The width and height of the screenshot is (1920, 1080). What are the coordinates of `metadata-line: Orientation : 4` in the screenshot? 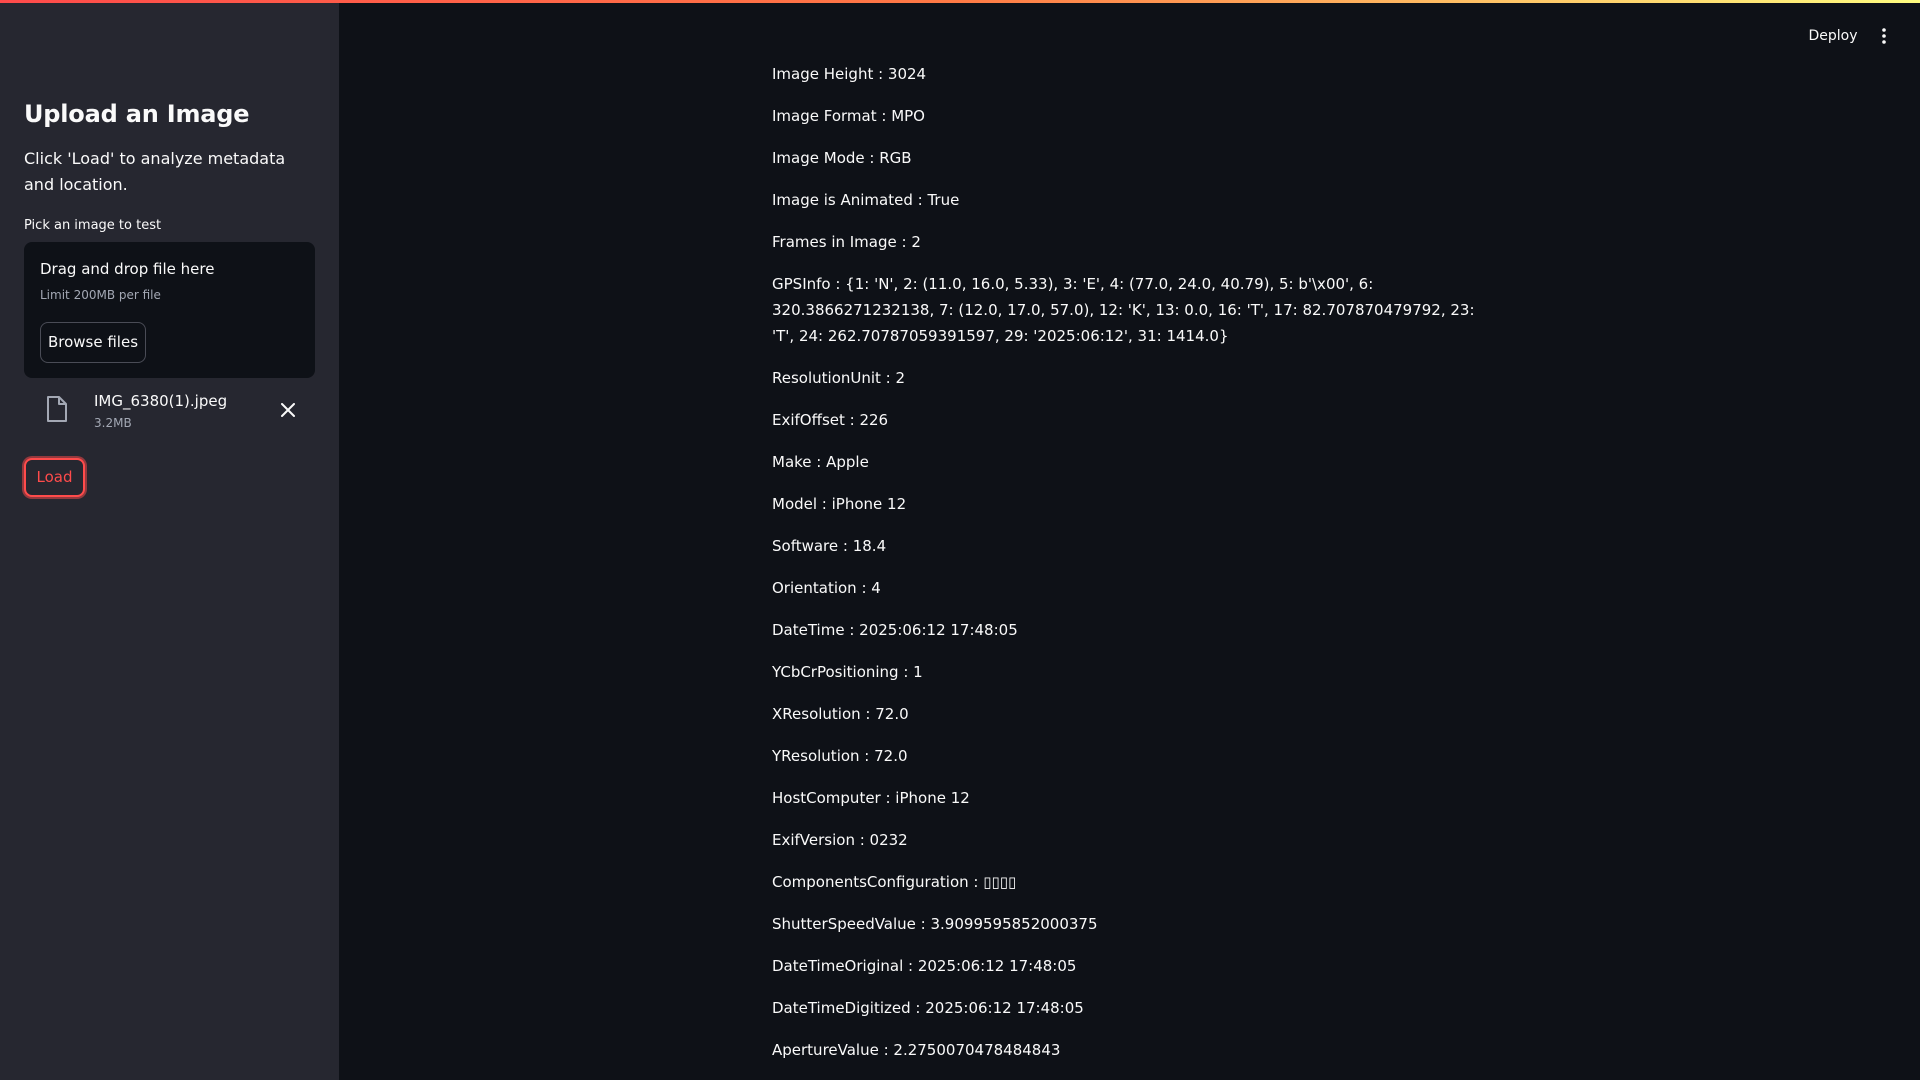 It's located at (826, 588).